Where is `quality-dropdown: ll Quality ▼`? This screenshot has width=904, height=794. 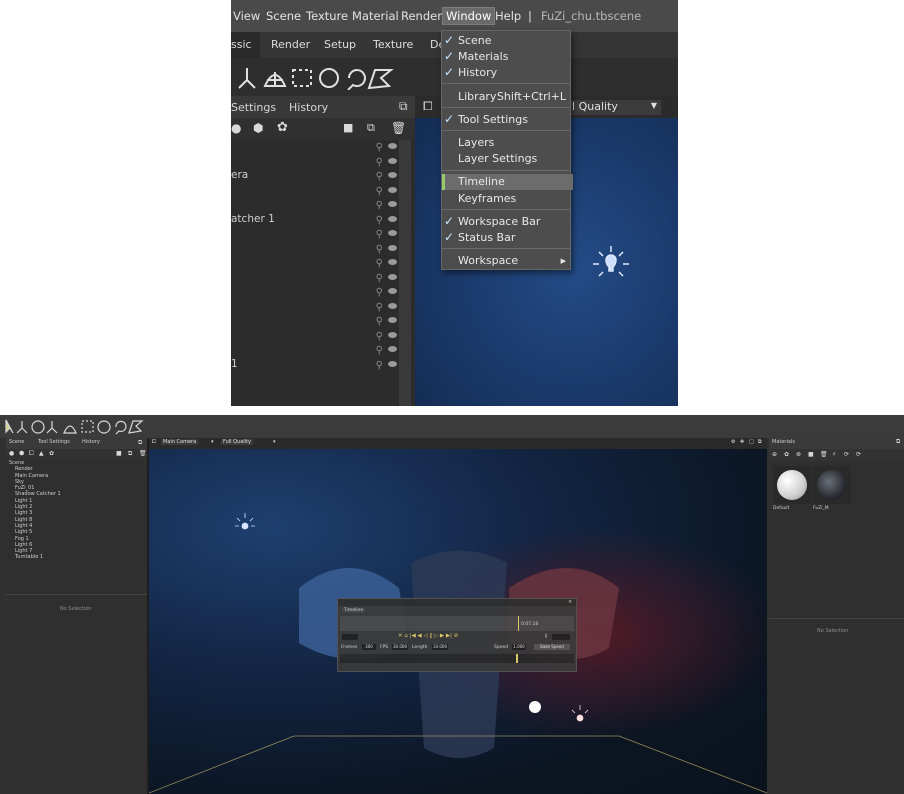 quality-dropdown: ll Quality ▼ is located at coordinates (615, 107).